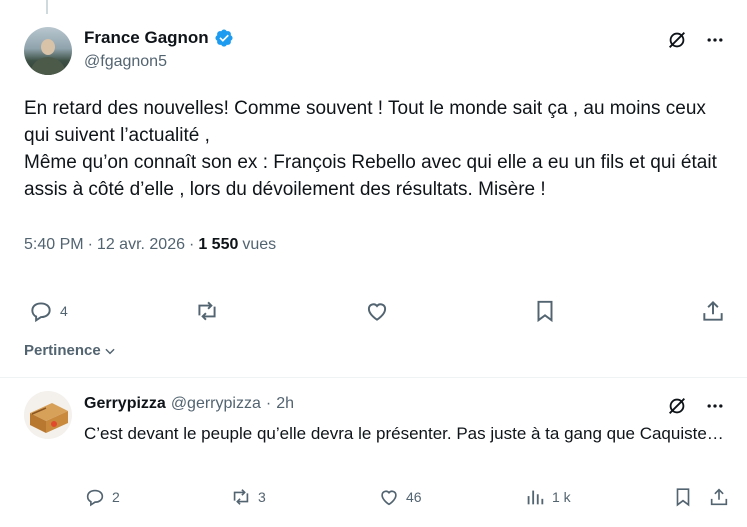 This screenshot has height=527, width=747. What do you see at coordinates (48, 51) in the screenshot?
I see `avatar` at bounding box center [48, 51].